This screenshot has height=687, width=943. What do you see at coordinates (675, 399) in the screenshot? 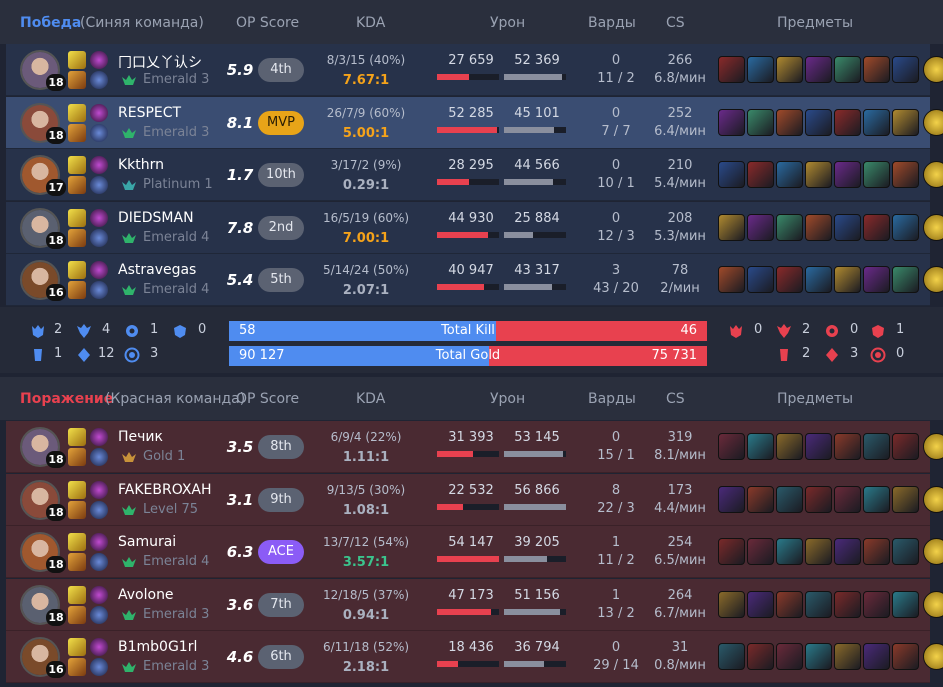
I see `red-header-cs: CS` at bounding box center [675, 399].